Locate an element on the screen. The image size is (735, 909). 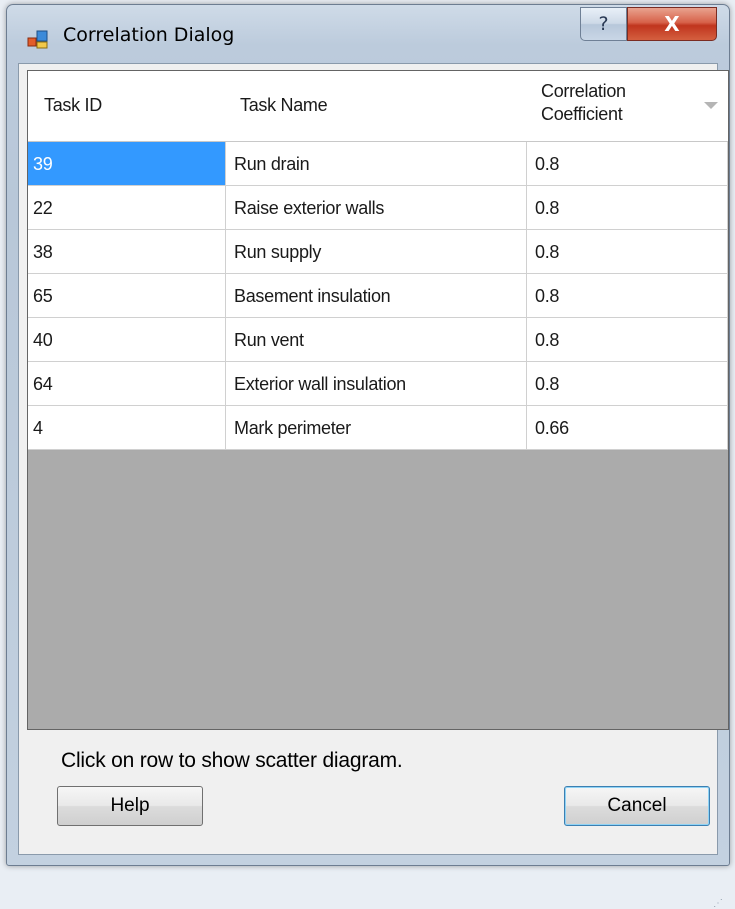
cell-correlation: 0.66 is located at coordinates (627, 428).